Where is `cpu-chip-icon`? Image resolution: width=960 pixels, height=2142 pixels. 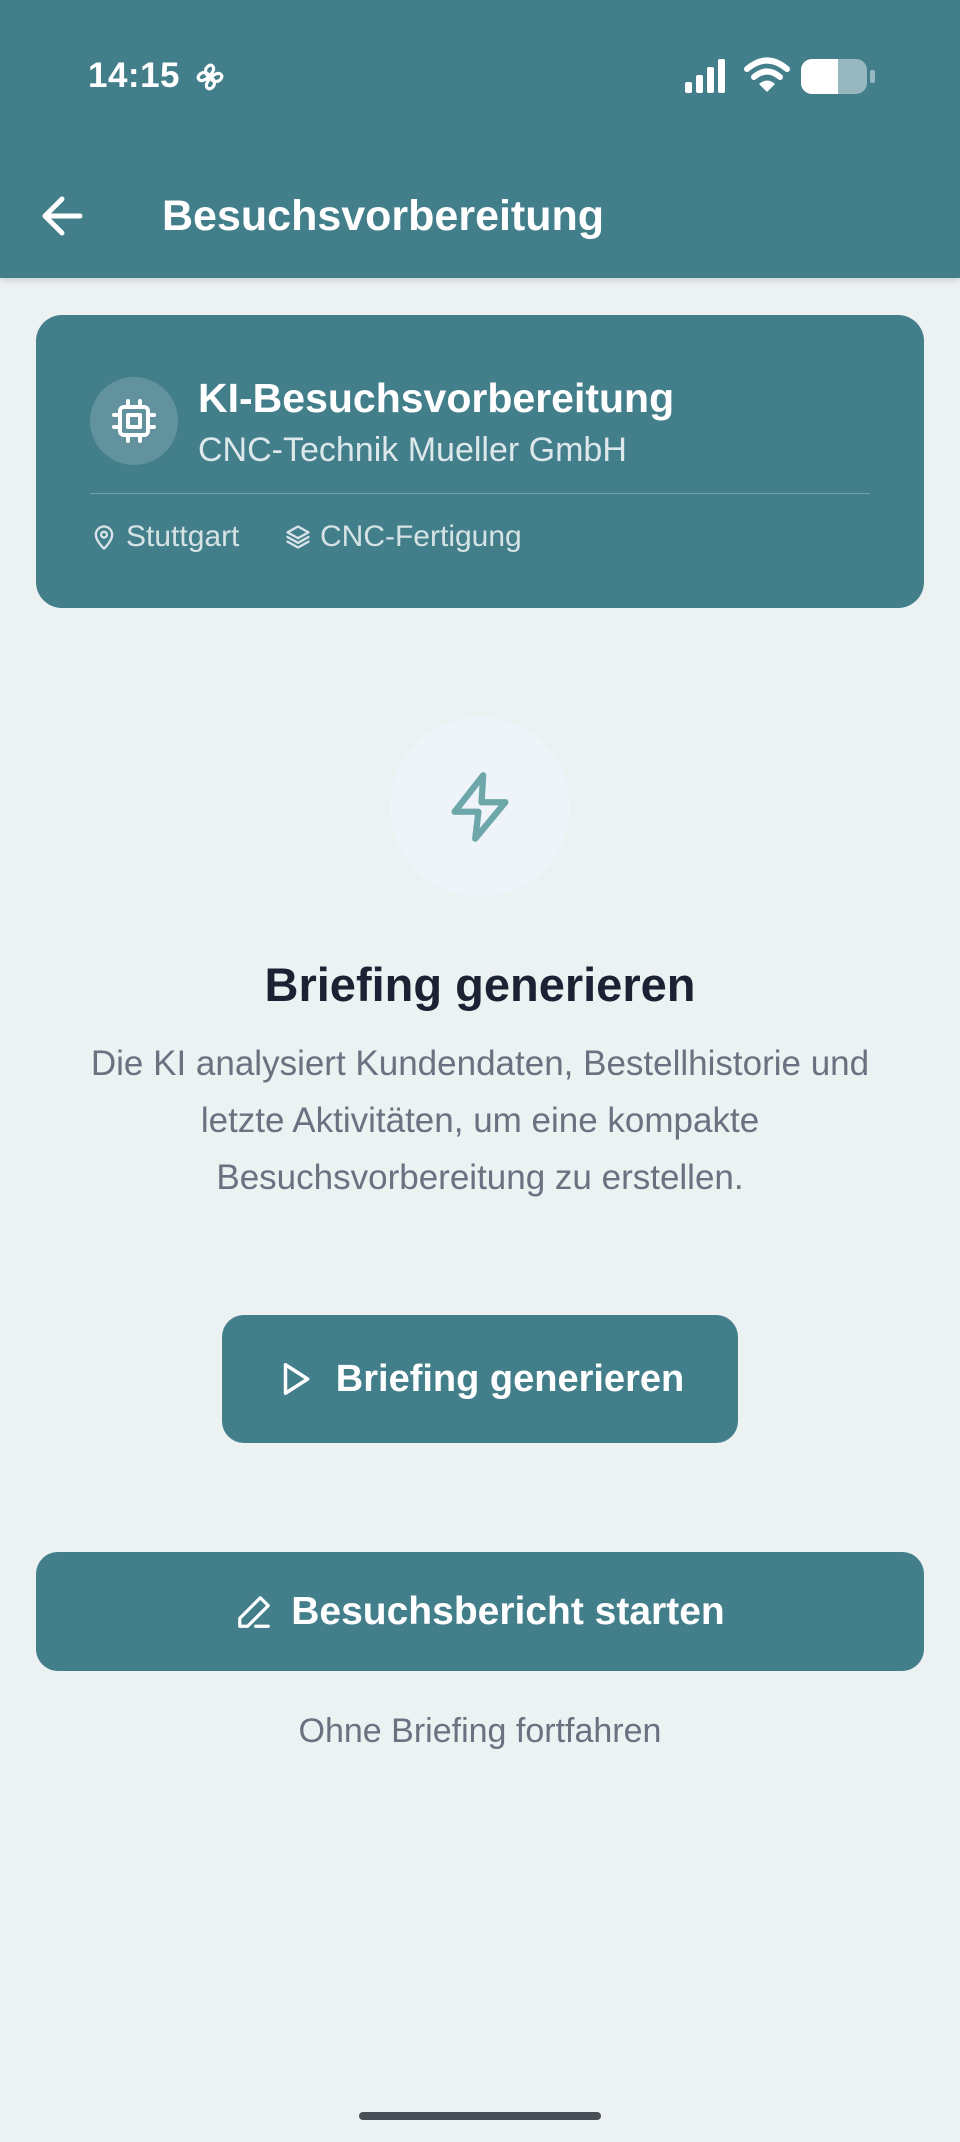 cpu-chip-icon is located at coordinates (134, 421).